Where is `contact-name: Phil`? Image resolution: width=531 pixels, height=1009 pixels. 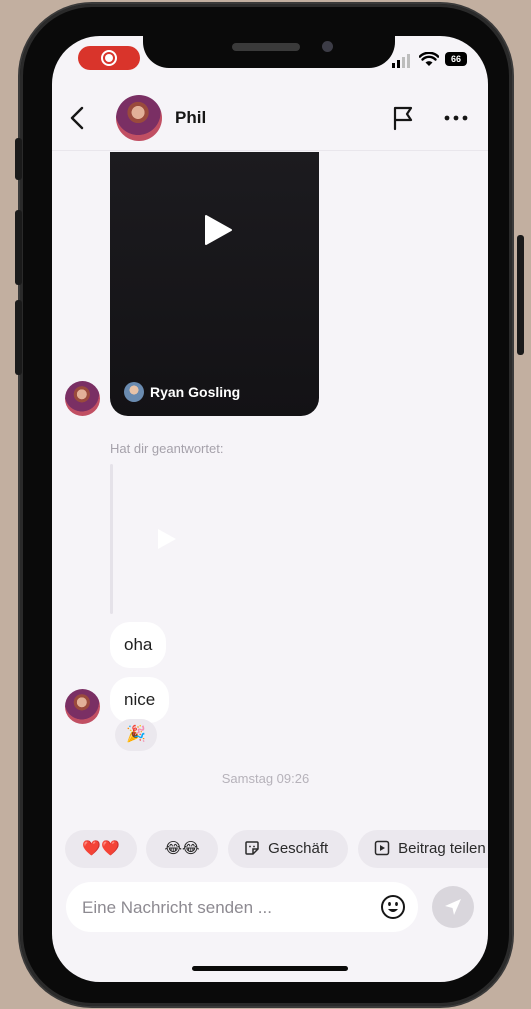
contact-name: Phil is located at coordinates (190, 118).